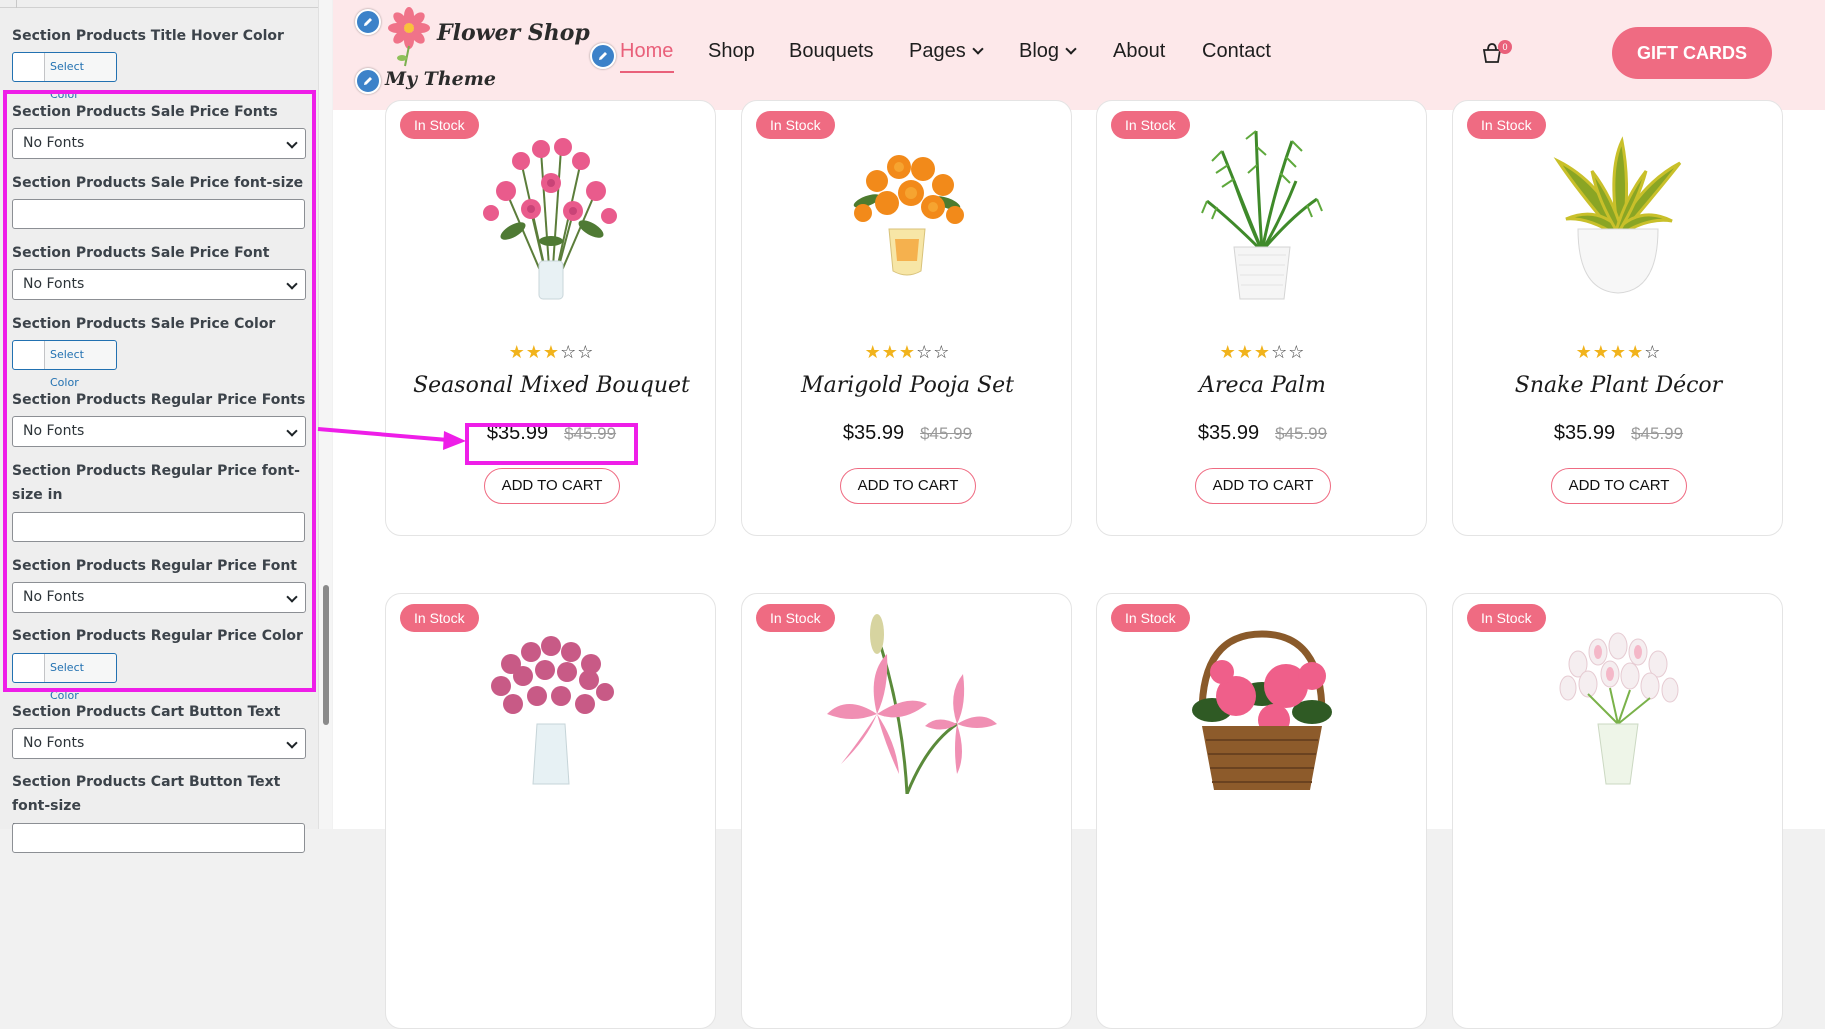  I want to click on site-tagline: My Theme, so click(440, 79).